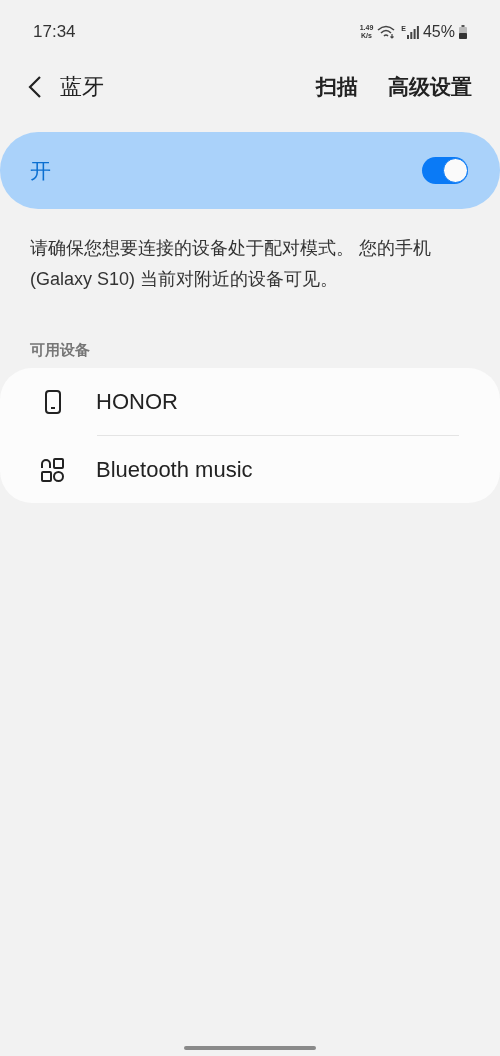 The image size is (500, 1056). I want to click on header-action-button: 高级设置, so click(430, 87).